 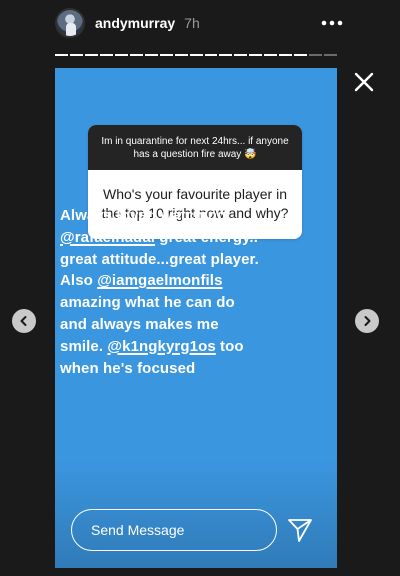 What do you see at coordinates (300, 530) in the screenshot?
I see `send-icon` at bounding box center [300, 530].